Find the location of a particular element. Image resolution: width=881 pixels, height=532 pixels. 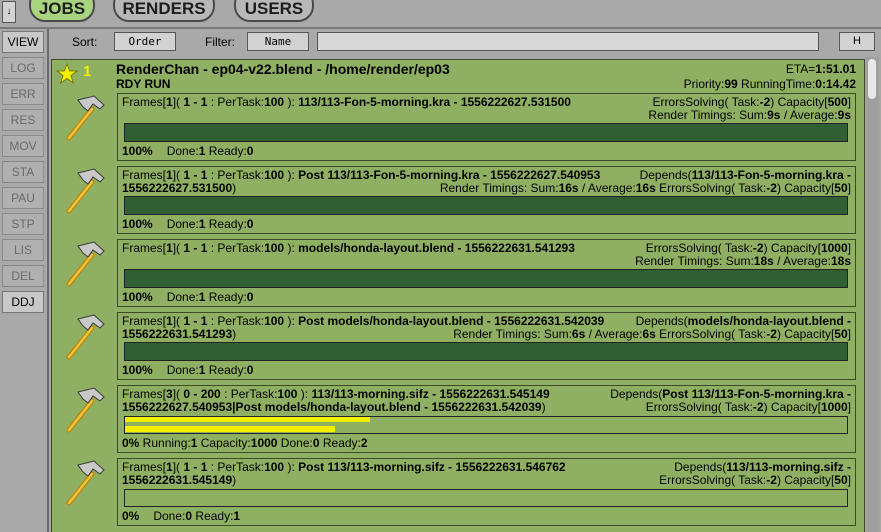

filter-name-button: Name is located at coordinates (278, 41).